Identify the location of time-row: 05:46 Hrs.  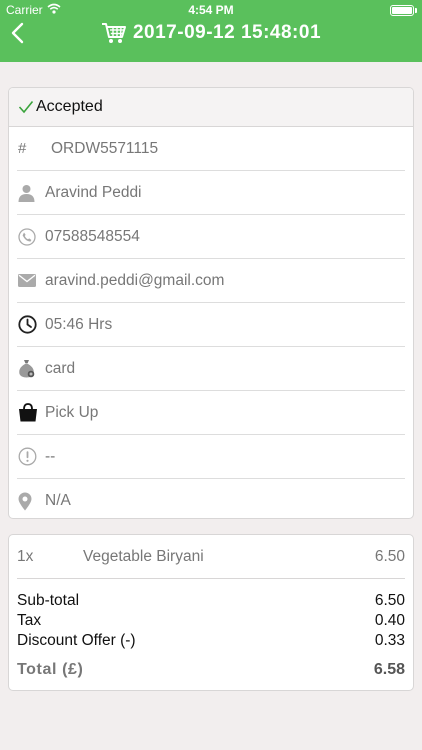
(211, 325).